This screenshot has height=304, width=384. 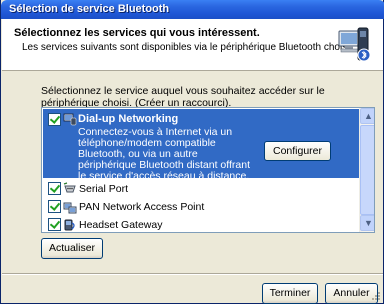 I want to click on title-bar: Sélection de service Bluetooth, so click(x=192, y=9).